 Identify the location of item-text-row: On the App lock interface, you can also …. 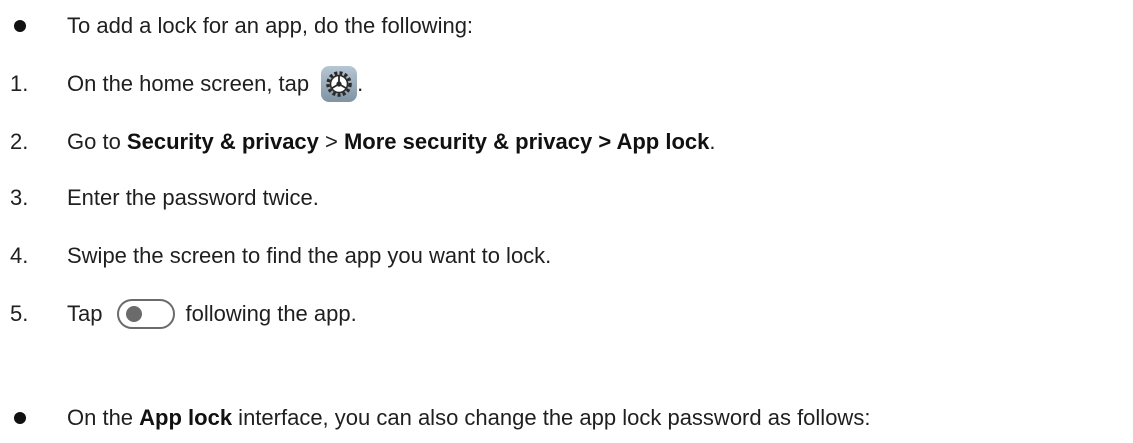
(468, 418).